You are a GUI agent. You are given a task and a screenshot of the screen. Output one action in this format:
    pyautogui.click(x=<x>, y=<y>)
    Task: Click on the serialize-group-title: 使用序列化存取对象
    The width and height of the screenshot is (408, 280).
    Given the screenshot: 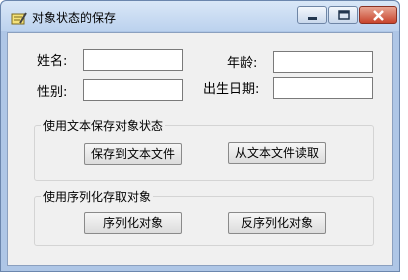 What is the action you would take?
    pyautogui.click(x=97, y=197)
    